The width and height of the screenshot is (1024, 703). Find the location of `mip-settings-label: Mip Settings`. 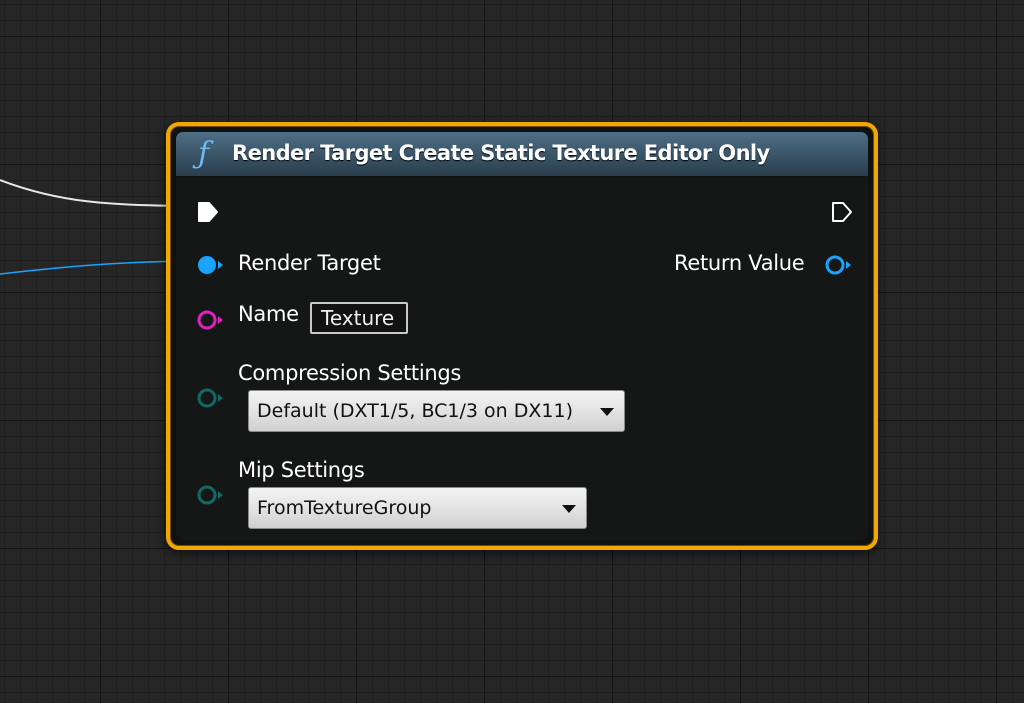

mip-settings-label: Mip Settings is located at coordinates (301, 470).